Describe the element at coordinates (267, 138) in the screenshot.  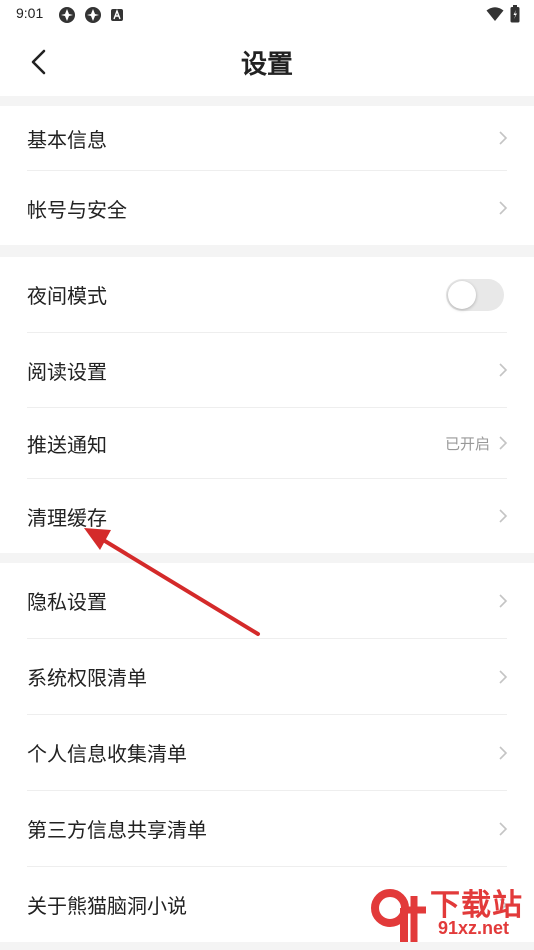
I see `settings-item-basic-info: 基本信息` at that location.